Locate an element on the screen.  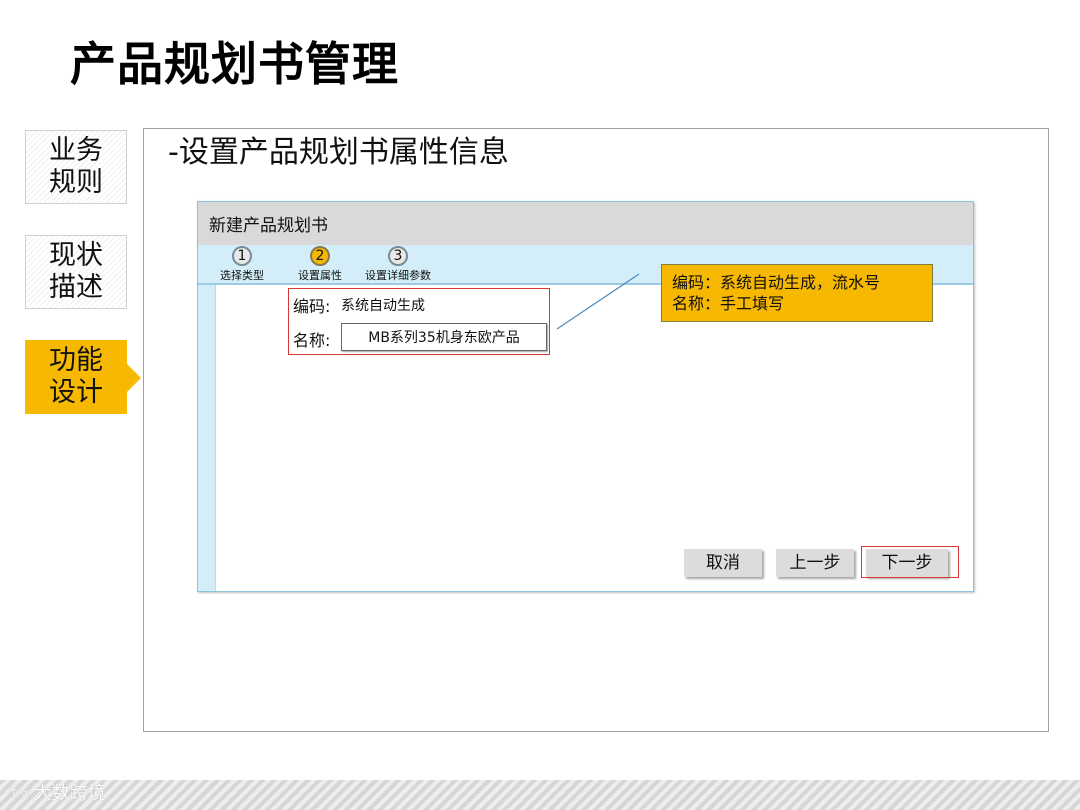
side-tab-label: 功能 is located at coordinates (76, 360).